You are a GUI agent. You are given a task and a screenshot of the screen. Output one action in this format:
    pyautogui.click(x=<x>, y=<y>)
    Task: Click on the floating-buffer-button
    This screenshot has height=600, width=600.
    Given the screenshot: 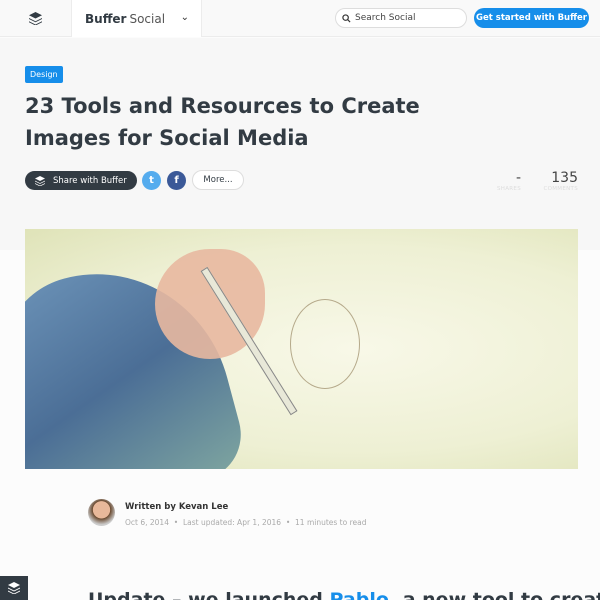 What is the action you would take?
    pyautogui.click(x=14, y=588)
    